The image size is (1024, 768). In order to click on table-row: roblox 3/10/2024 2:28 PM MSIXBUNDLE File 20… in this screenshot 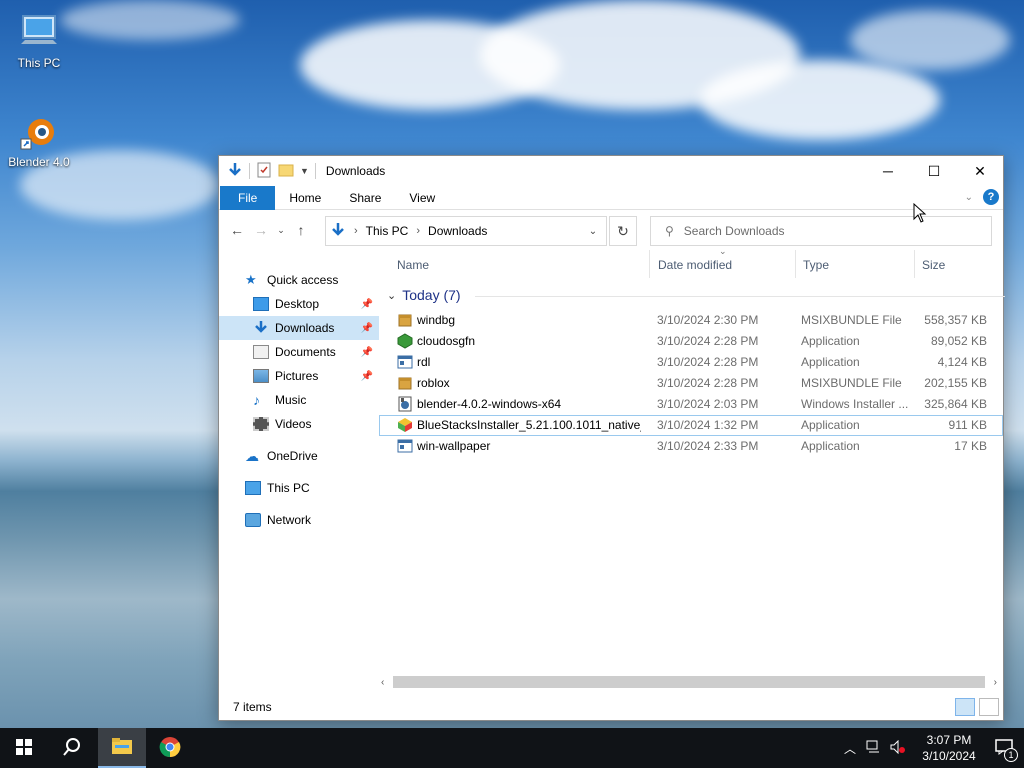, I will do `click(691, 383)`.